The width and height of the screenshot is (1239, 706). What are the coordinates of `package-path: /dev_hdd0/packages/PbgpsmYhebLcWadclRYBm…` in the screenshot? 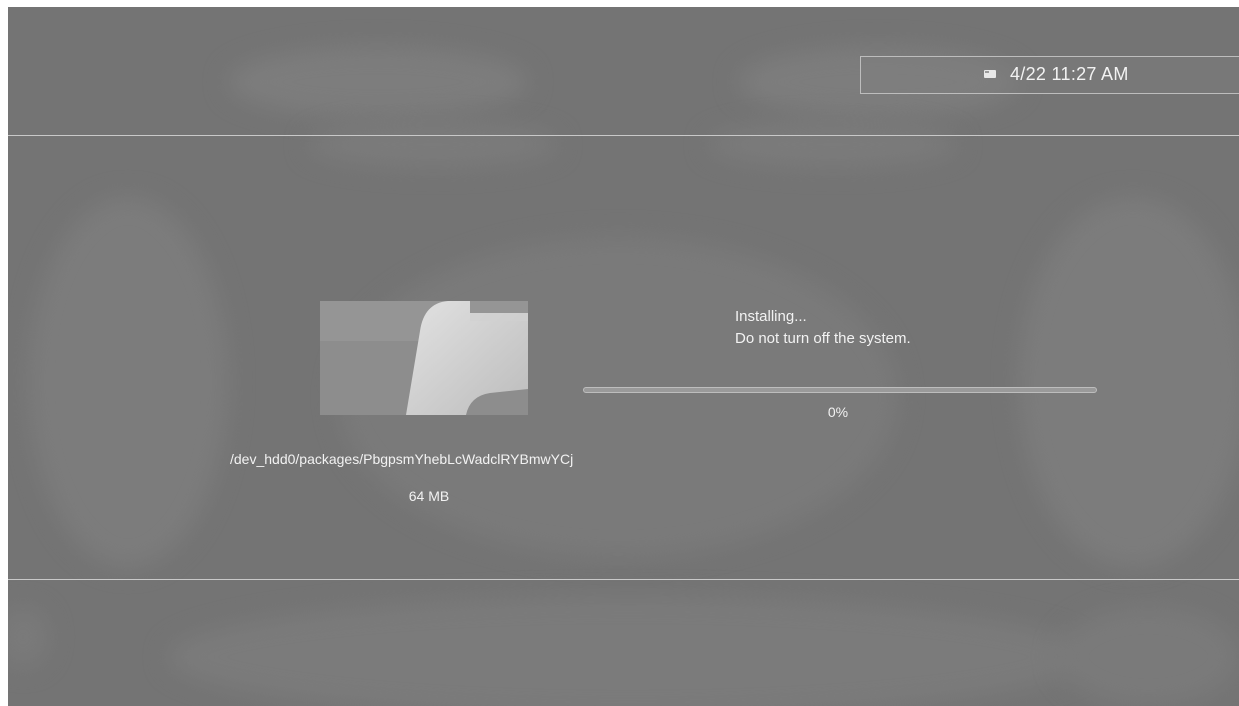 It's located at (402, 459).